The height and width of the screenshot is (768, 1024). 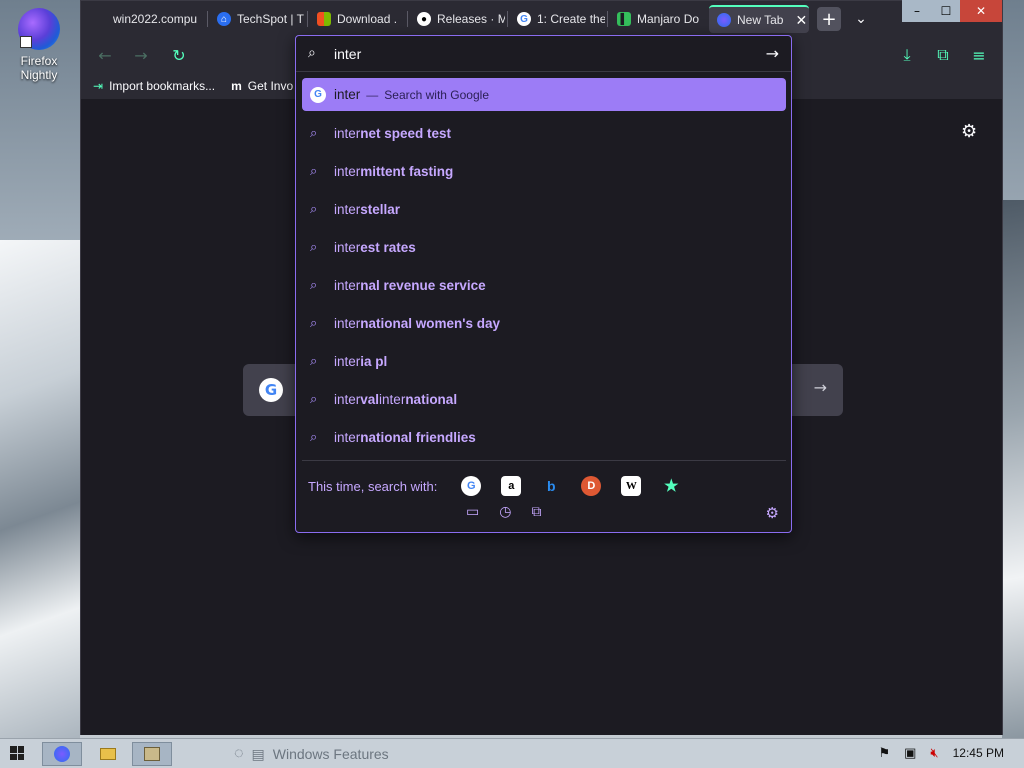 What do you see at coordinates (179, 55) in the screenshot?
I see `reload-button: ↻` at bounding box center [179, 55].